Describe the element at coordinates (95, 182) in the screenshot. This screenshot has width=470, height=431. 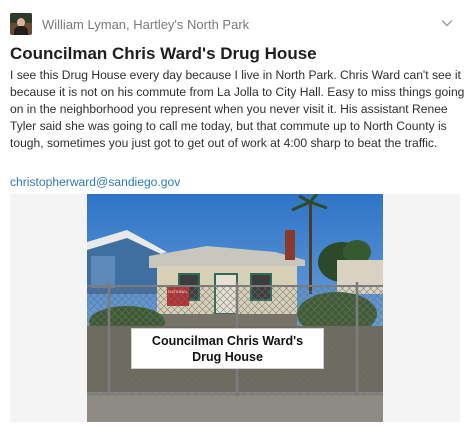
I see `email-link: christopherward@sandiego.gov` at that location.